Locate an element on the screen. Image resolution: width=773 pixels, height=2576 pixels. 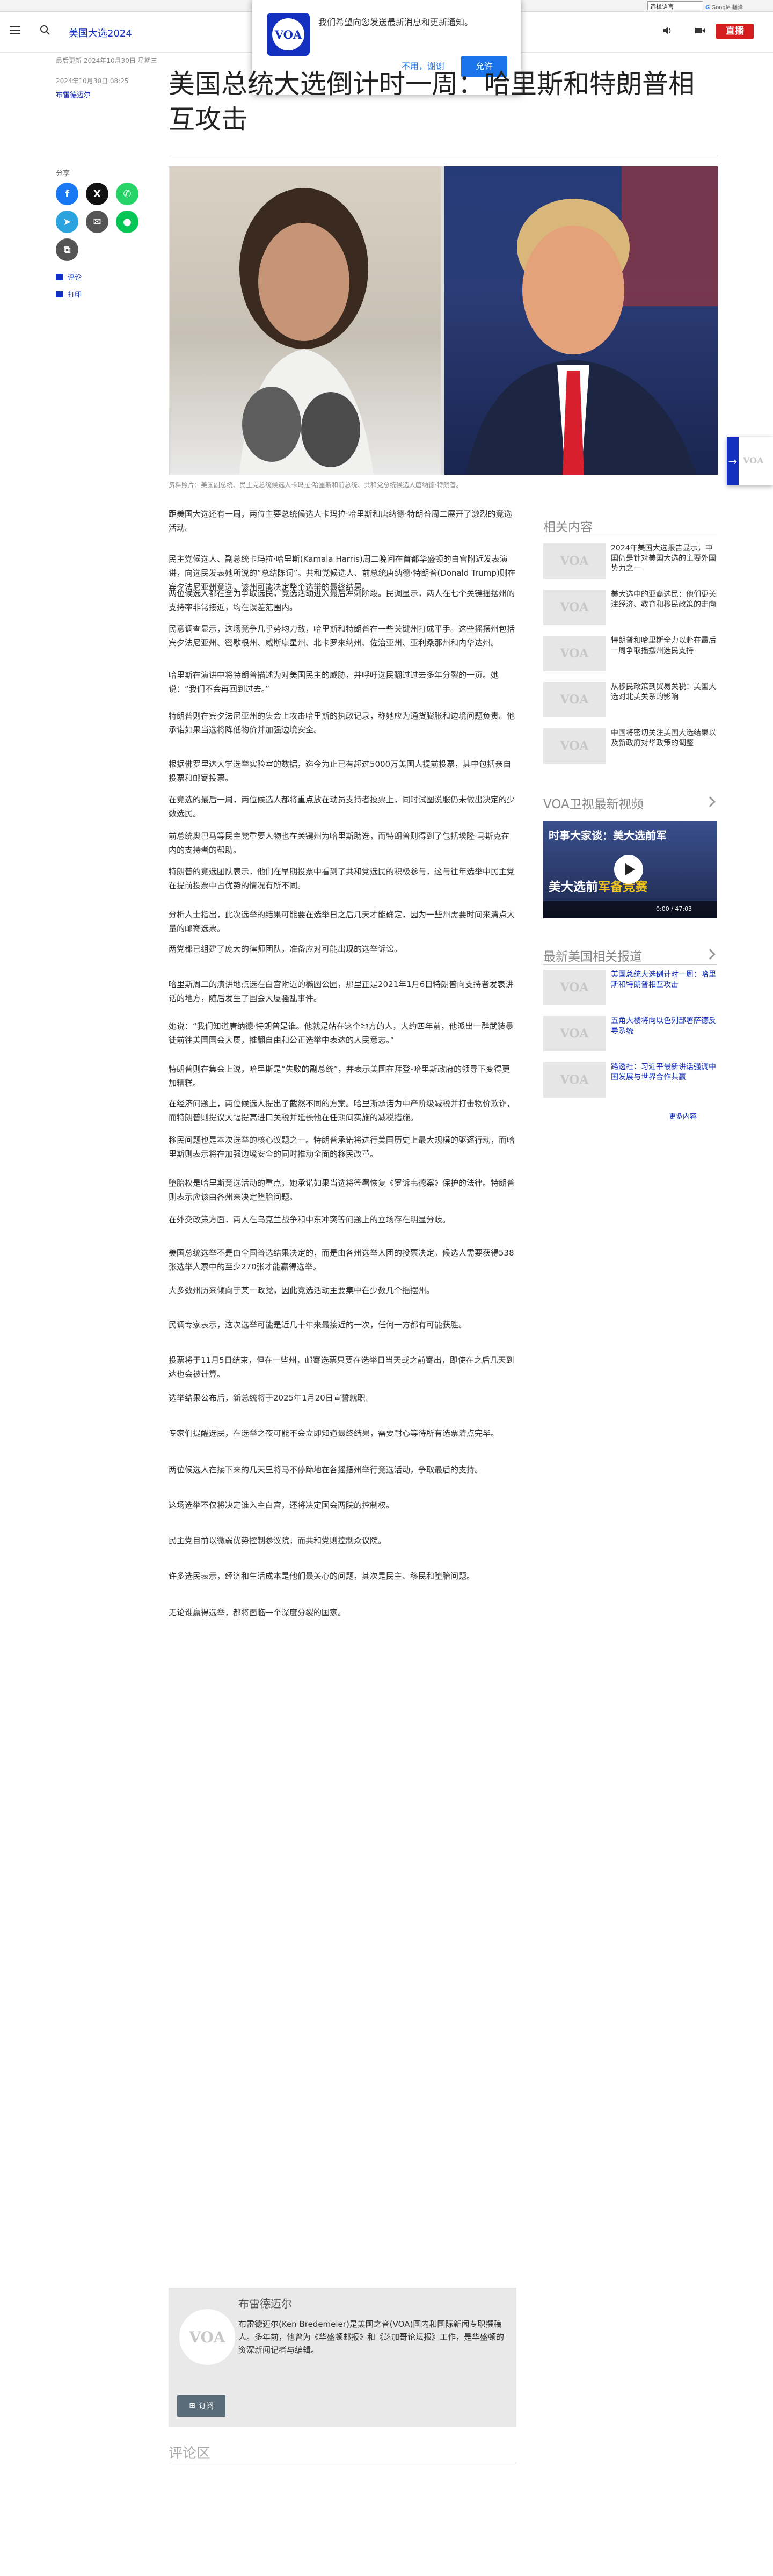
telegram-share-icon: ➤ is located at coordinates (67, 222).